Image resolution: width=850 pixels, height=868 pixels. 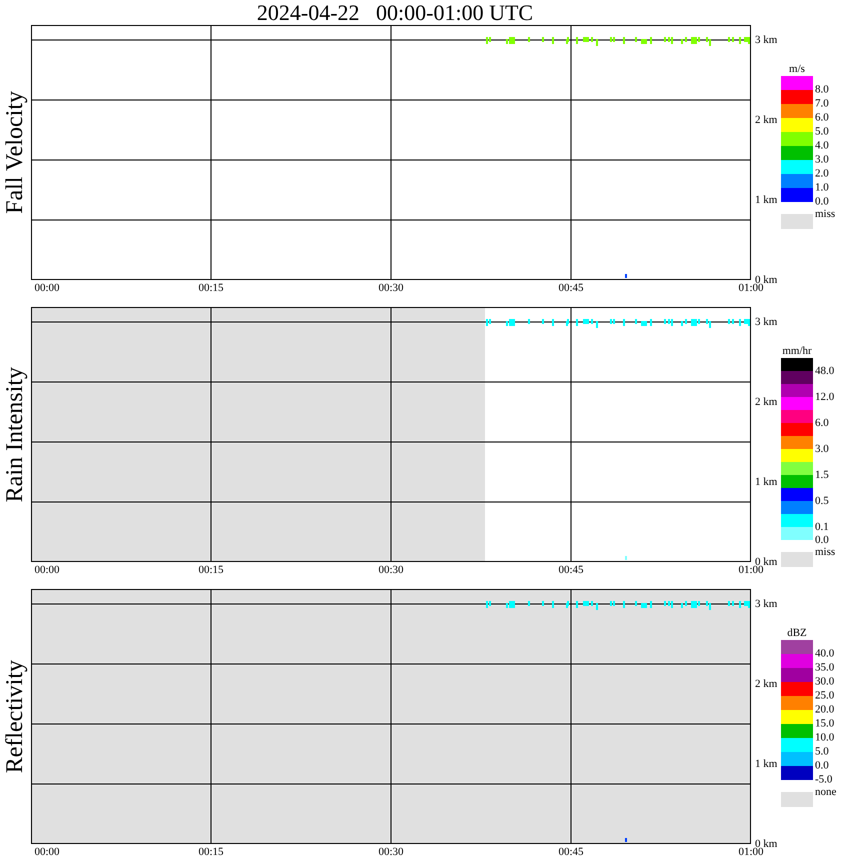 I want to click on legend-label: 4.0, so click(x=822, y=147).